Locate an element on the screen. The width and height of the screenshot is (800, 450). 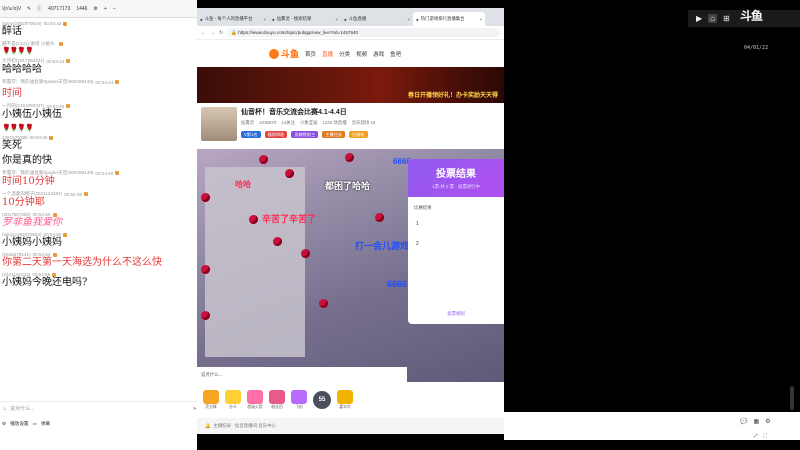
room-title: 仙音杯！音乐交流会比赛4.1-4.4日 is located at coordinates (294, 112).